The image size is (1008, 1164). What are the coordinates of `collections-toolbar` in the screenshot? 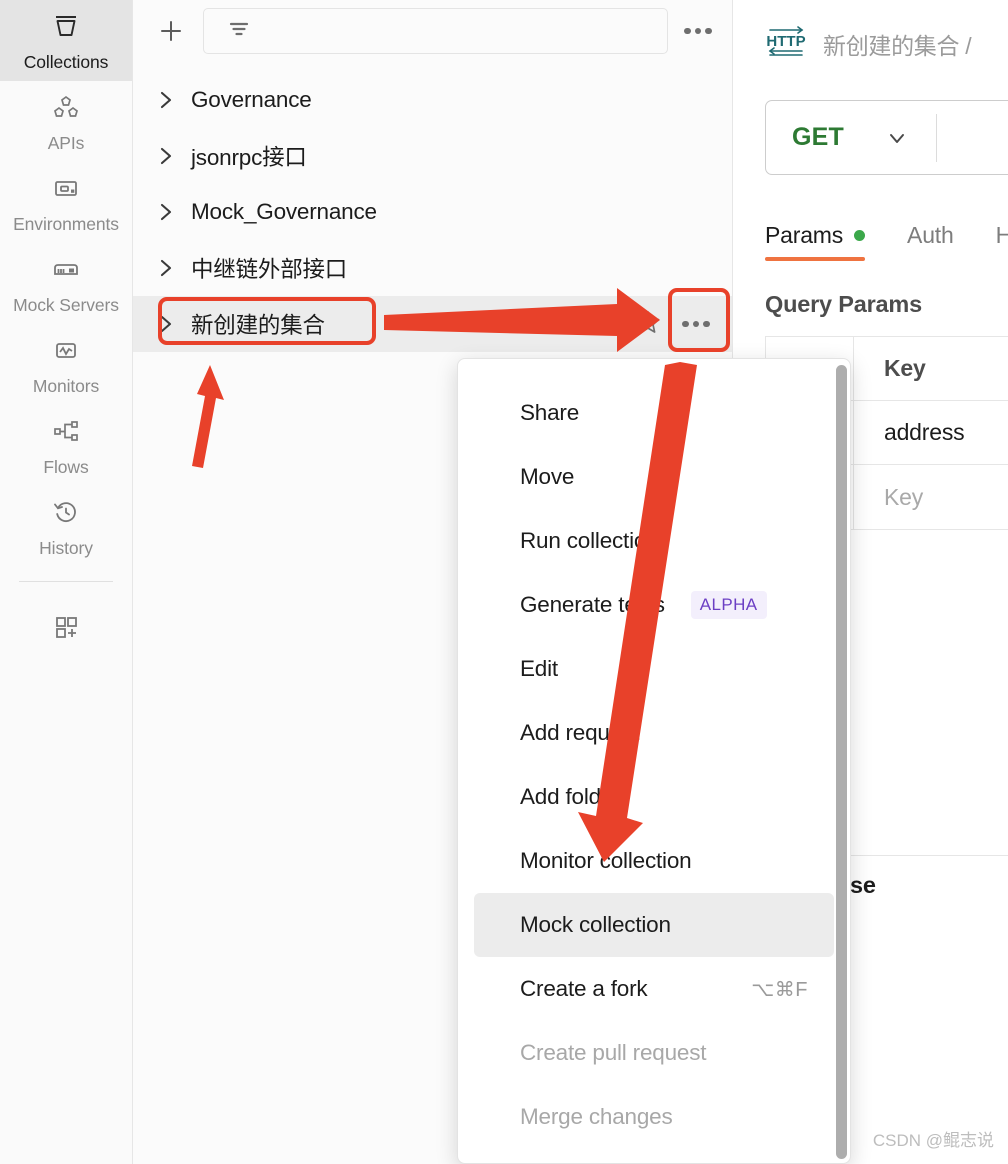 It's located at (432, 31).